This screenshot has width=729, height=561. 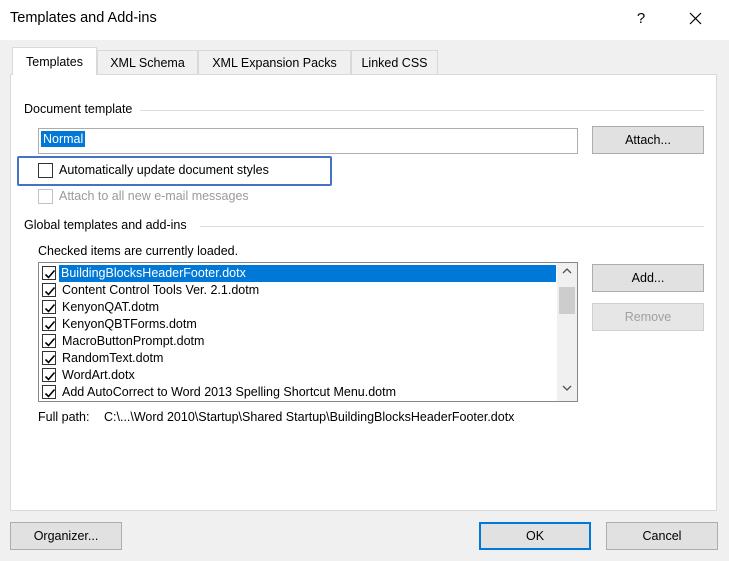 I want to click on help-button: ?, so click(x=641, y=19).